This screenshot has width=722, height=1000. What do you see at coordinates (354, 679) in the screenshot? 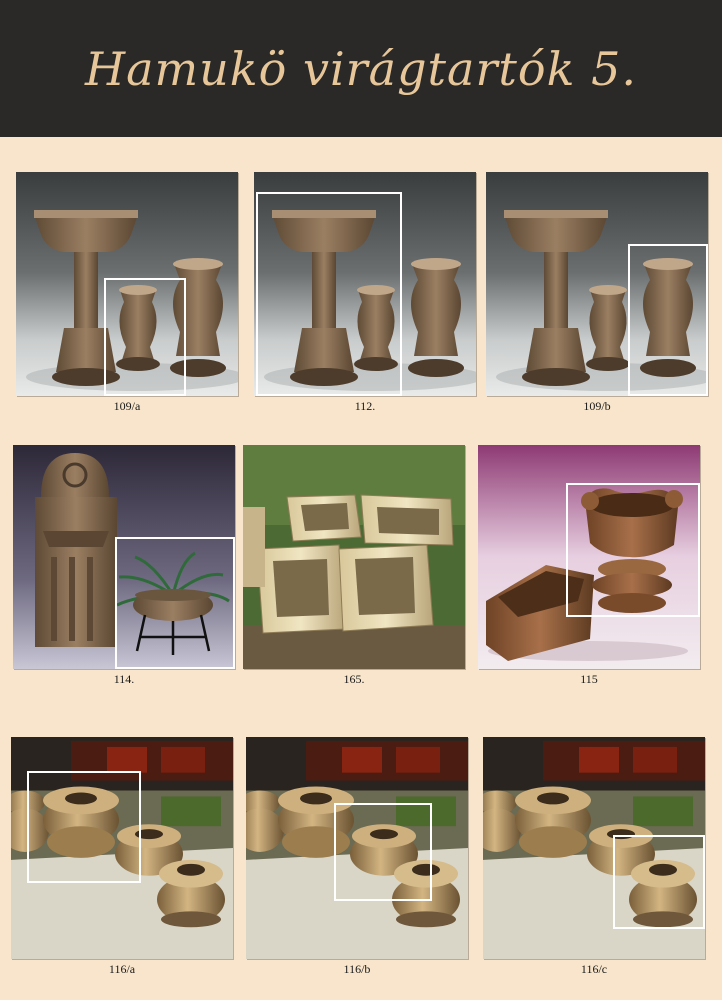
I see `caption-165: 165.` at bounding box center [354, 679].